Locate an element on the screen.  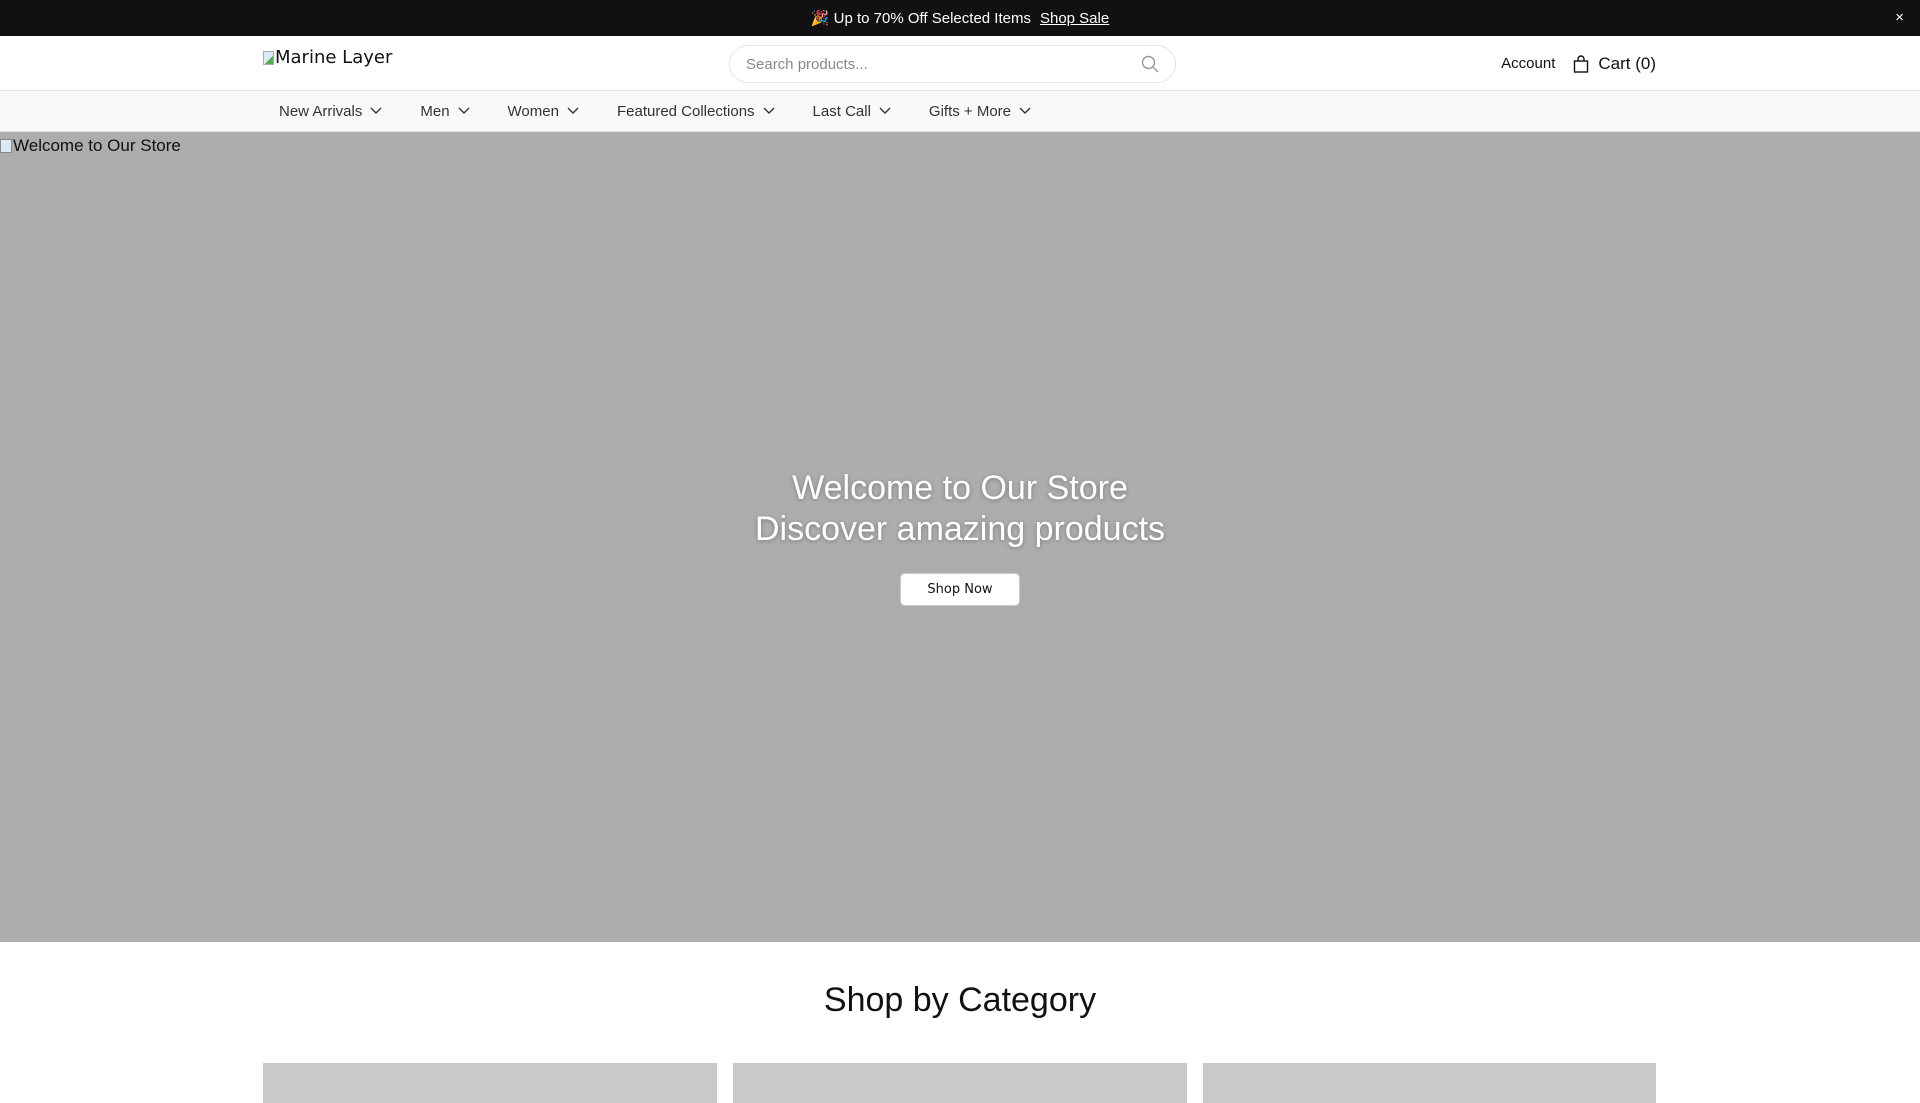
account-link: Account is located at coordinates (1528, 63).